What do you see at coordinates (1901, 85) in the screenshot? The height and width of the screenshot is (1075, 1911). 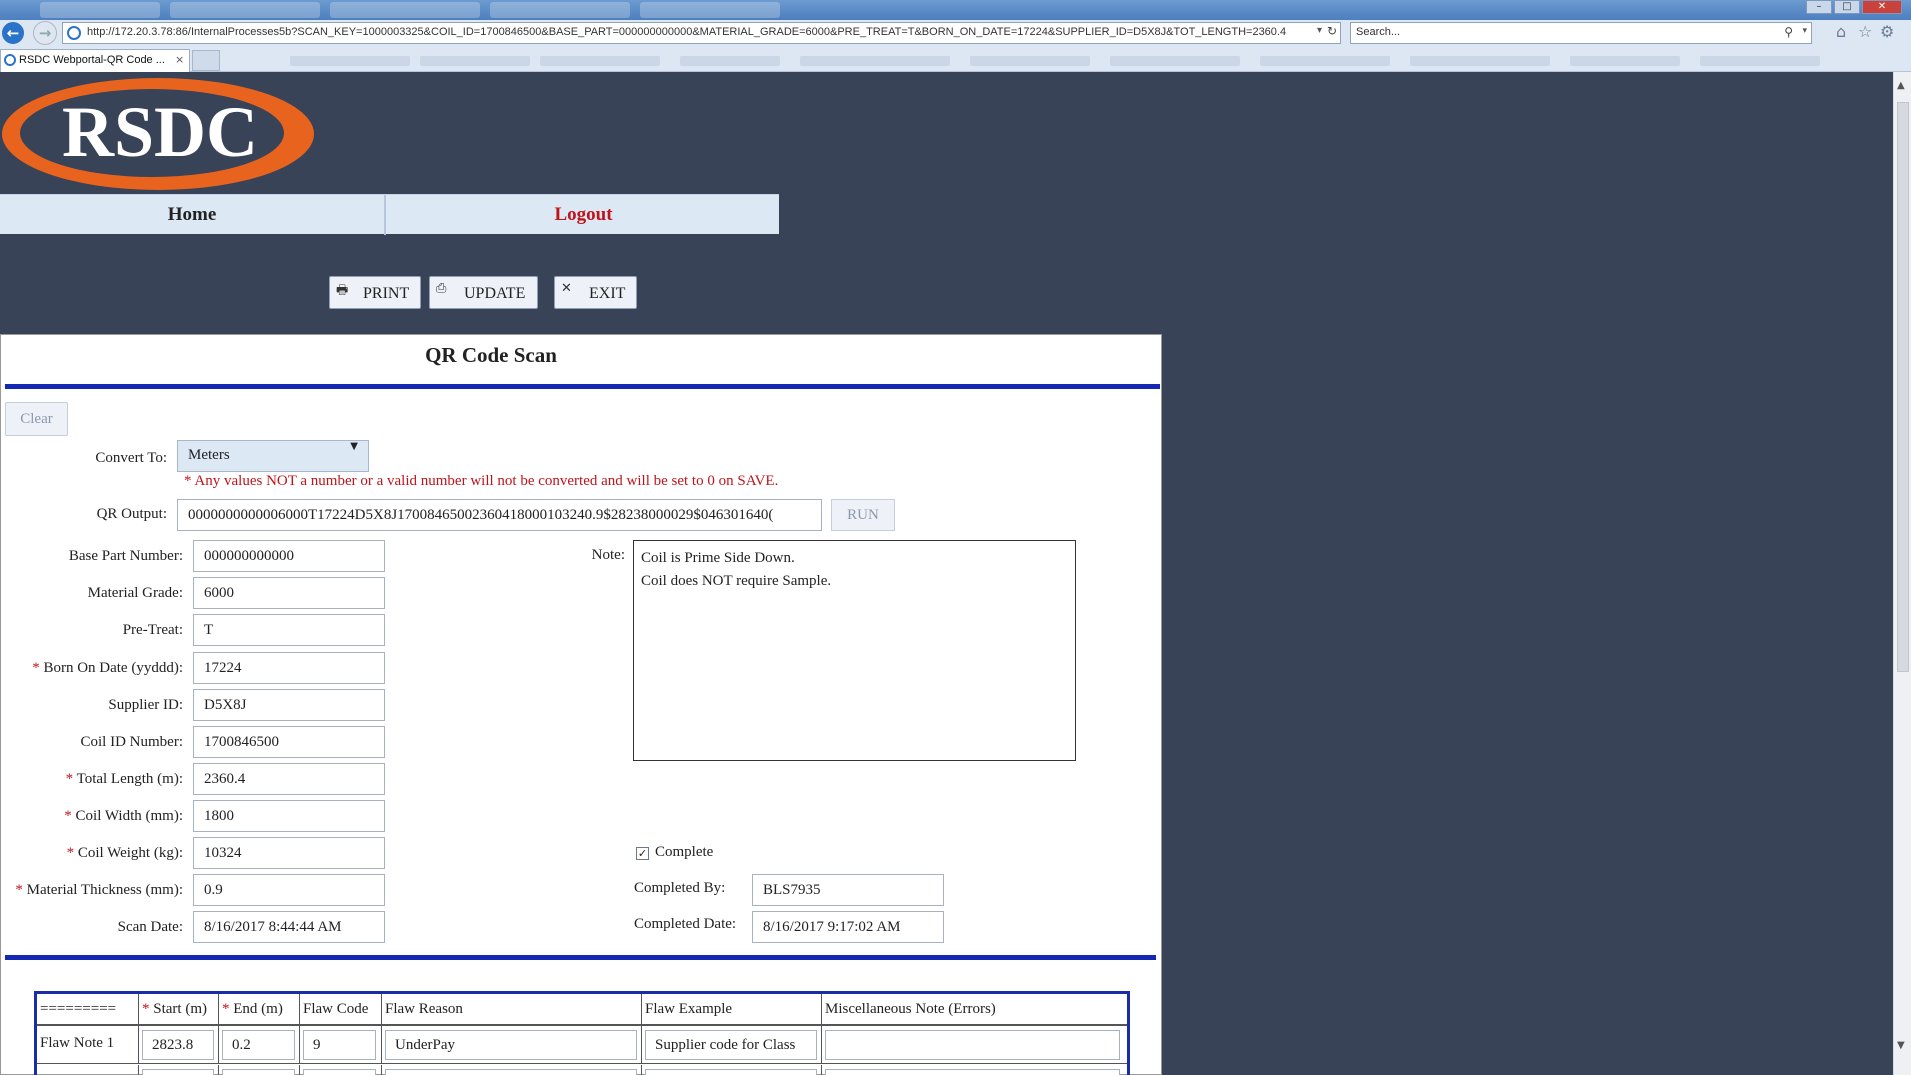 I see `scroll-up-icon: ▲` at bounding box center [1901, 85].